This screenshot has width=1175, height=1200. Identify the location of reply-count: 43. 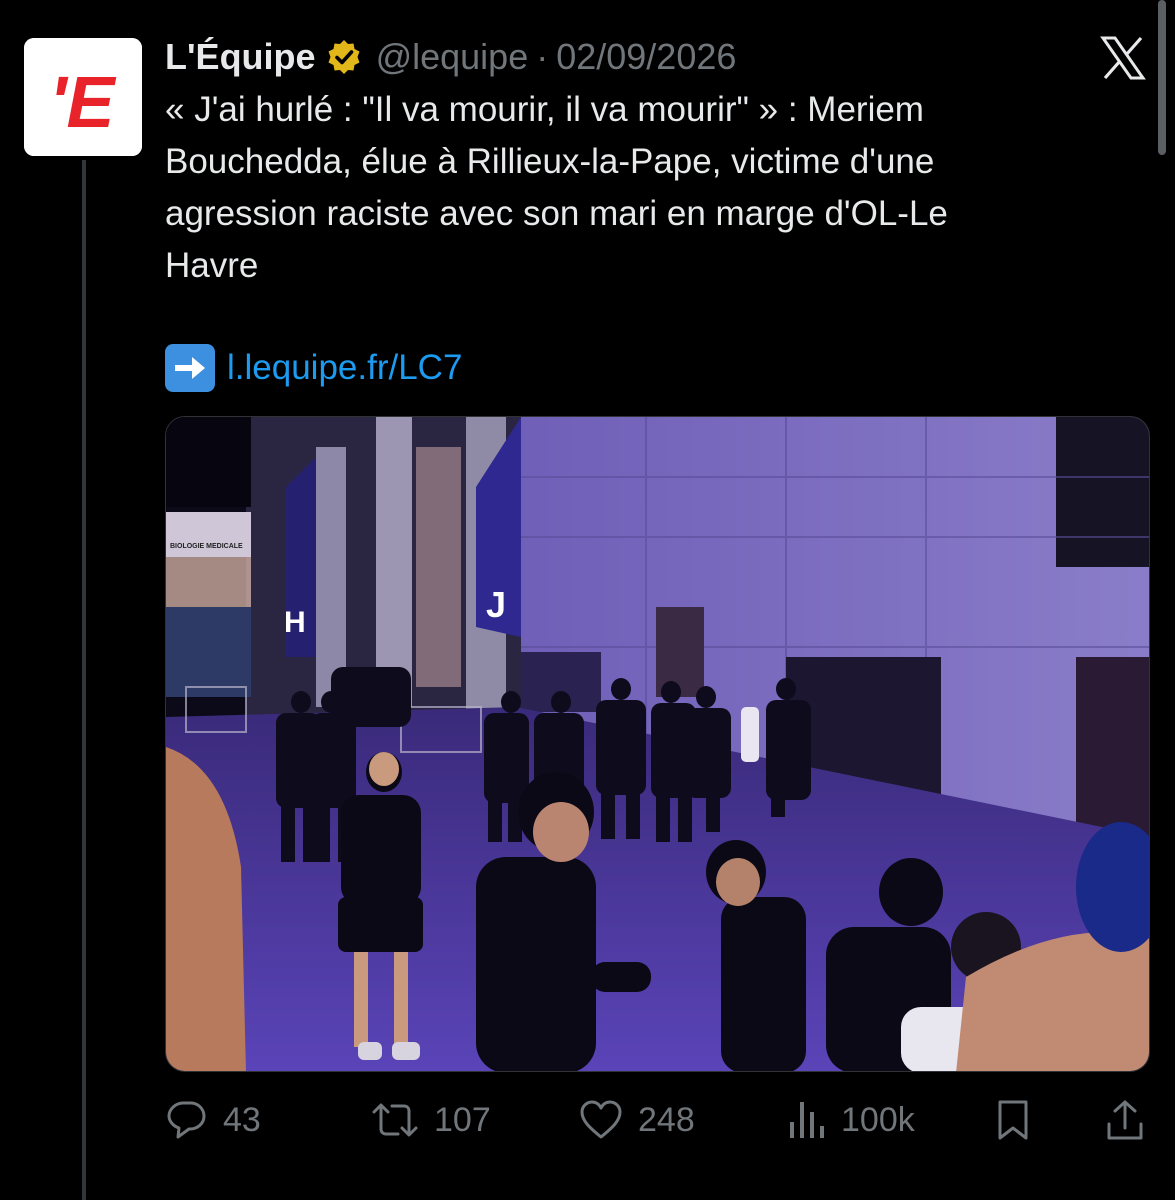
(242, 1119).